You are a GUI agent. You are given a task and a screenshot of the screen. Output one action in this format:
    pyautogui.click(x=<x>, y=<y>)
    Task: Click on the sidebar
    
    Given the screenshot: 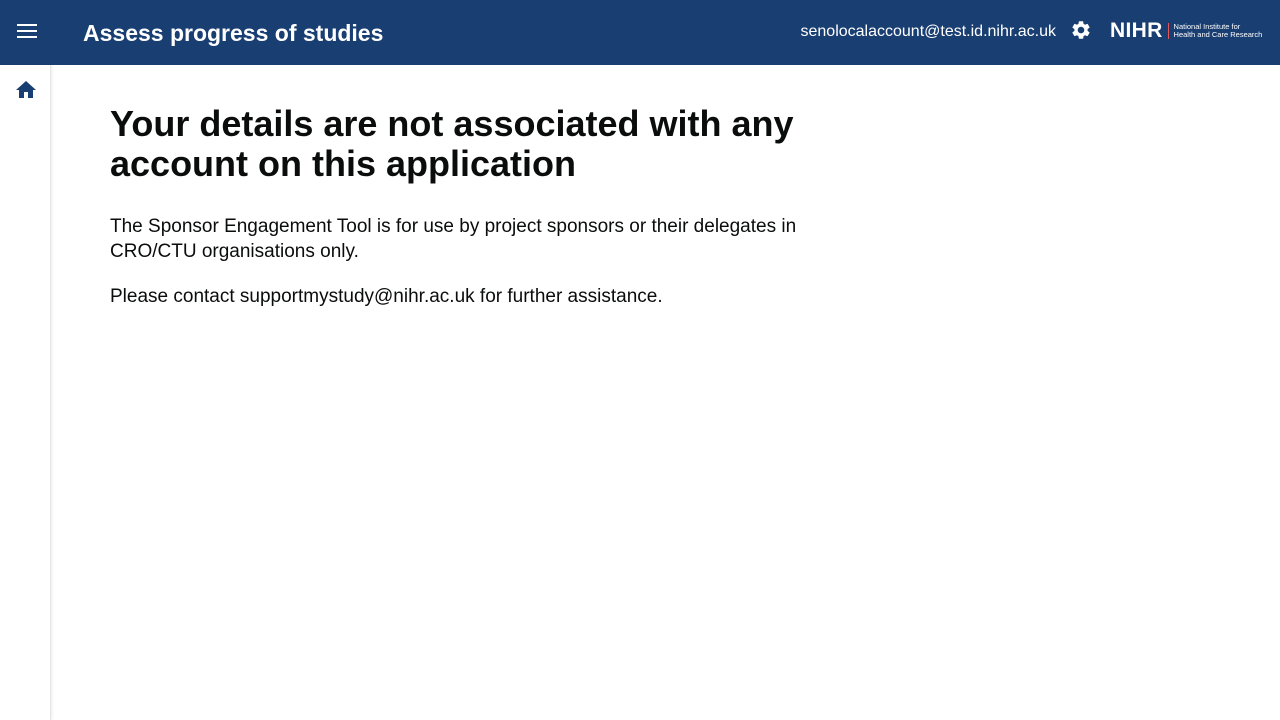 What is the action you would take?
    pyautogui.click(x=25, y=392)
    